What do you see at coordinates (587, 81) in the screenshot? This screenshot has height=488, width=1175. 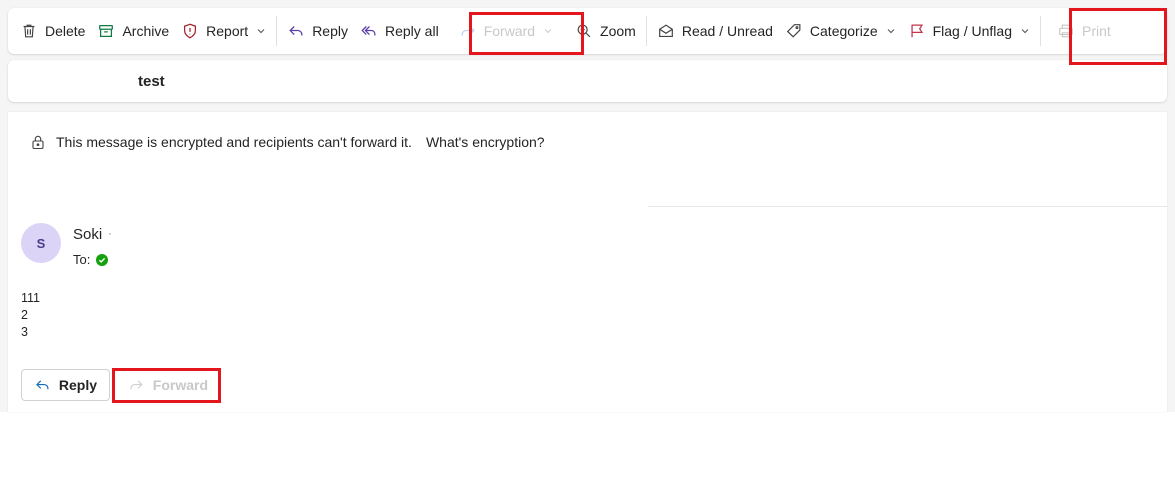 I see `subject-bar: test` at bounding box center [587, 81].